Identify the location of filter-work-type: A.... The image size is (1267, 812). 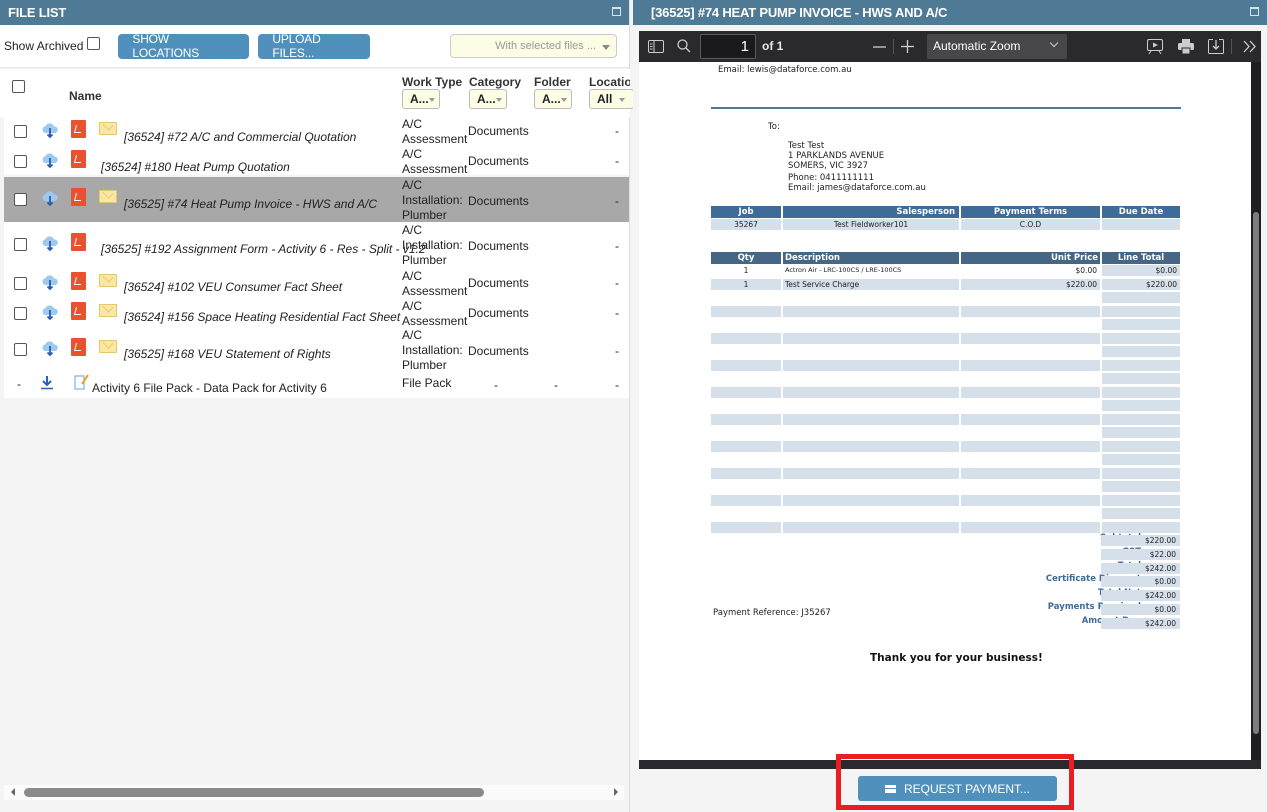
(421, 99).